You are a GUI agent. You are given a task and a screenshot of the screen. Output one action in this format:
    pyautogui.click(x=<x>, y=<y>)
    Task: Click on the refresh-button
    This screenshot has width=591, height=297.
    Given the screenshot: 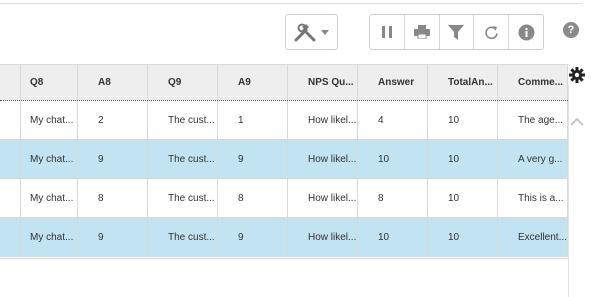 What is the action you would take?
    pyautogui.click(x=490, y=32)
    